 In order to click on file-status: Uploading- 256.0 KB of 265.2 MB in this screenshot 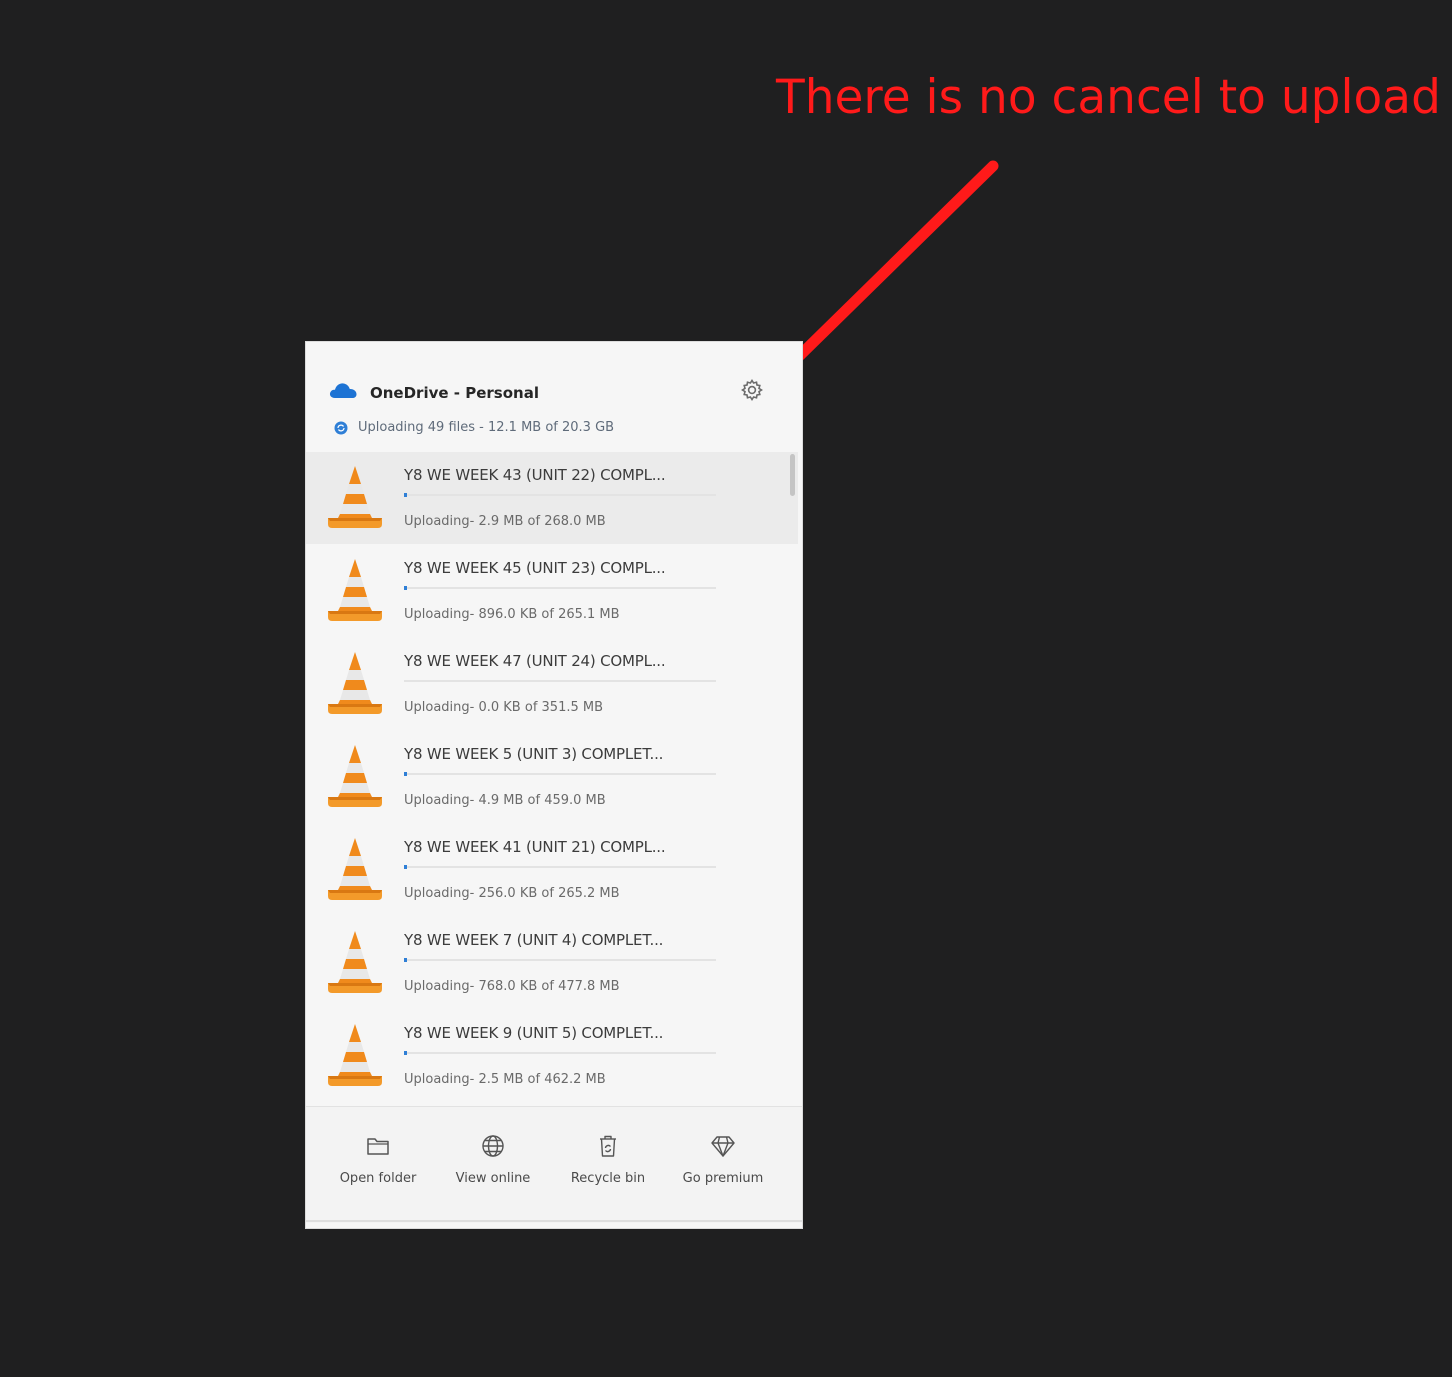, I will do `click(512, 893)`.